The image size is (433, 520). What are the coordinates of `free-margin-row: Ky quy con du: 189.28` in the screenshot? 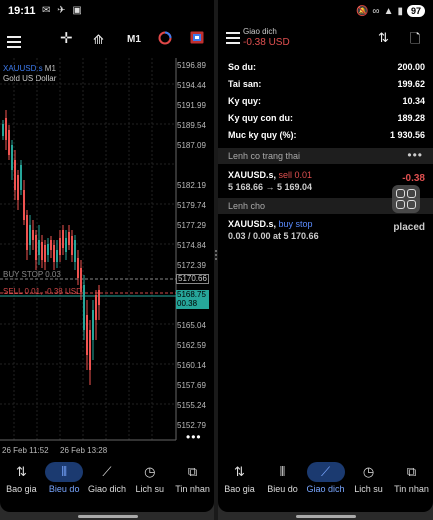 It's located at (326, 121).